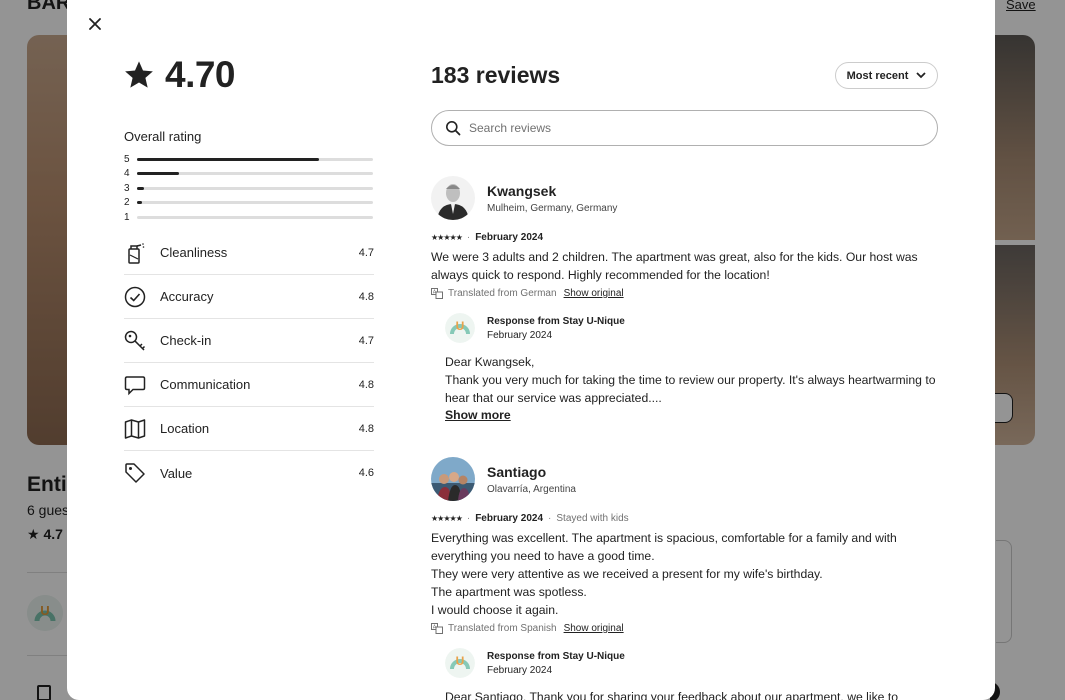 The height and width of the screenshot is (700, 1065). I want to click on overall-score: 4.70, so click(179, 75).